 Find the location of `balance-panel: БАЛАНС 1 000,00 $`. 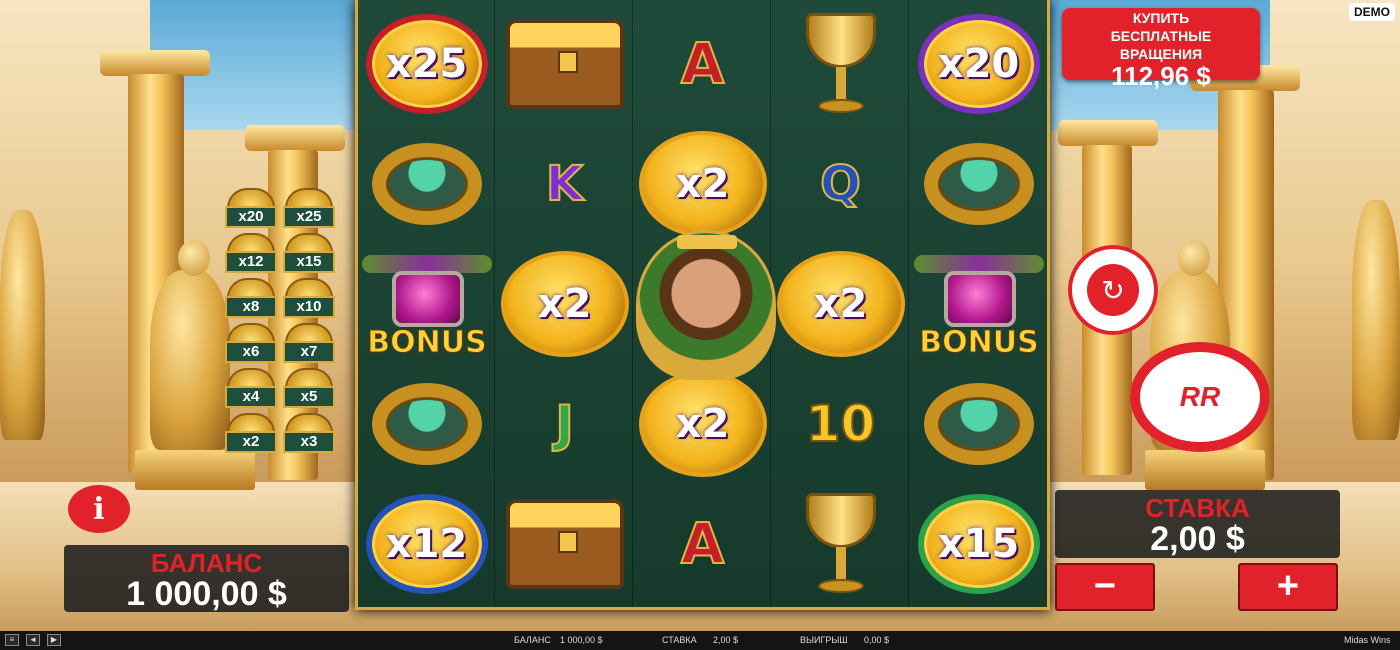

balance-panel: БАЛАНС 1 000,00 $ is located at coordinates (206, 578).